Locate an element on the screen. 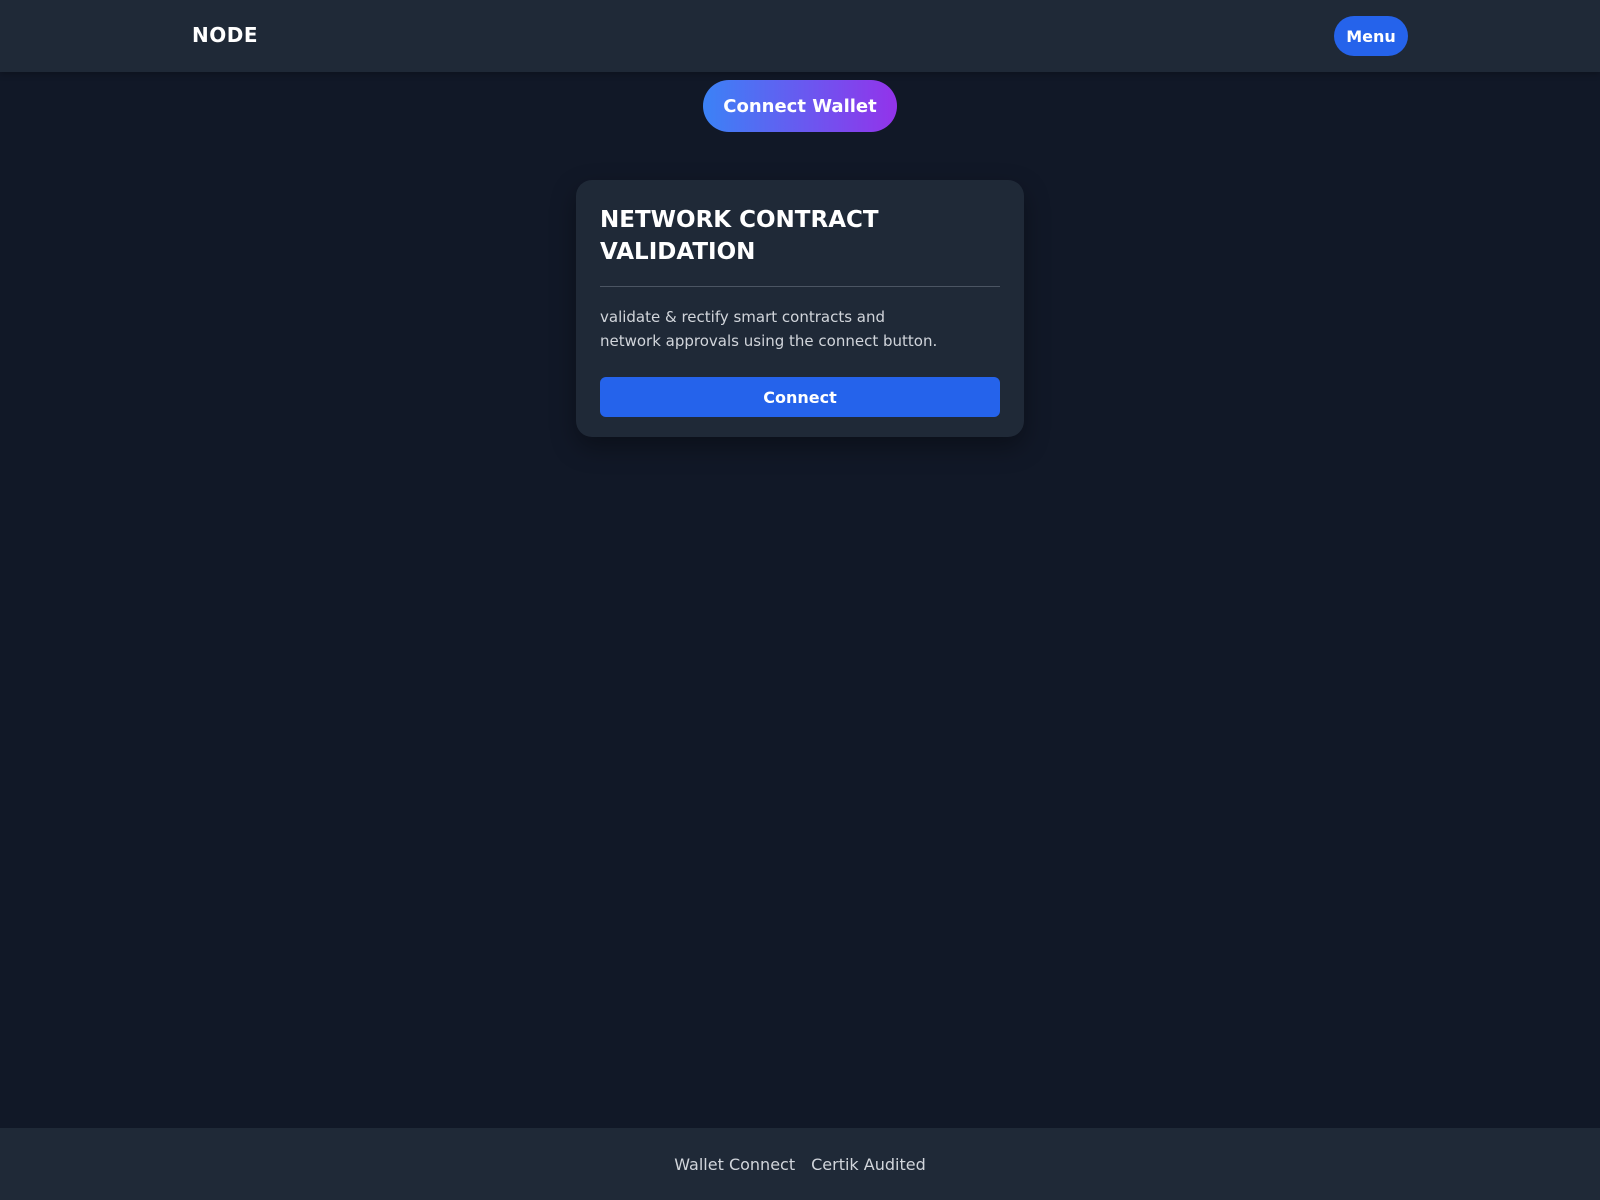 The width and height of the screenshot is (1600, 1200). connect-button: Connect is located at coordinates (800, 397).